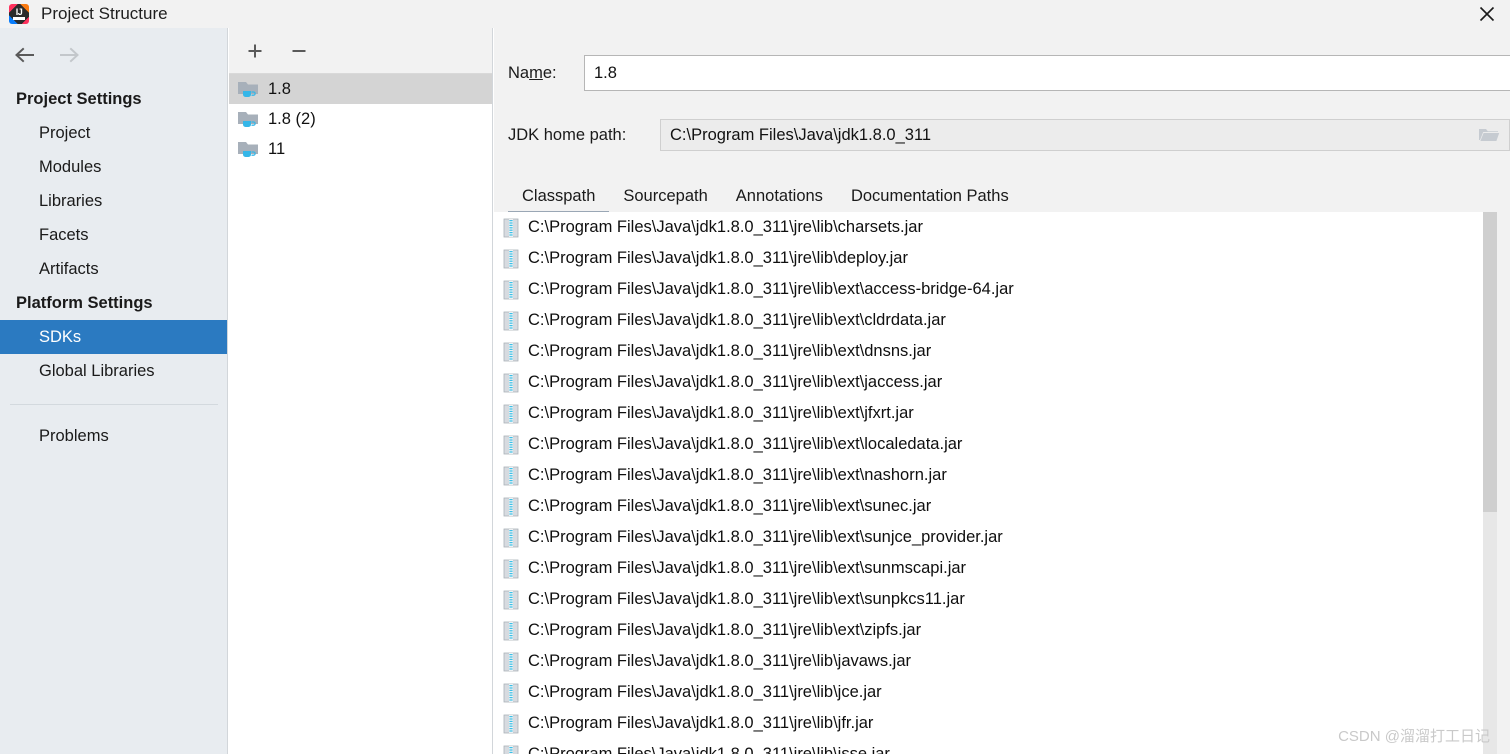 The width and height of the screenshot is (1510, 754). What do you see at coordinates (114, 55) in the screenshot?
I see `navigation-arrows` at bounding box center [114, 55].